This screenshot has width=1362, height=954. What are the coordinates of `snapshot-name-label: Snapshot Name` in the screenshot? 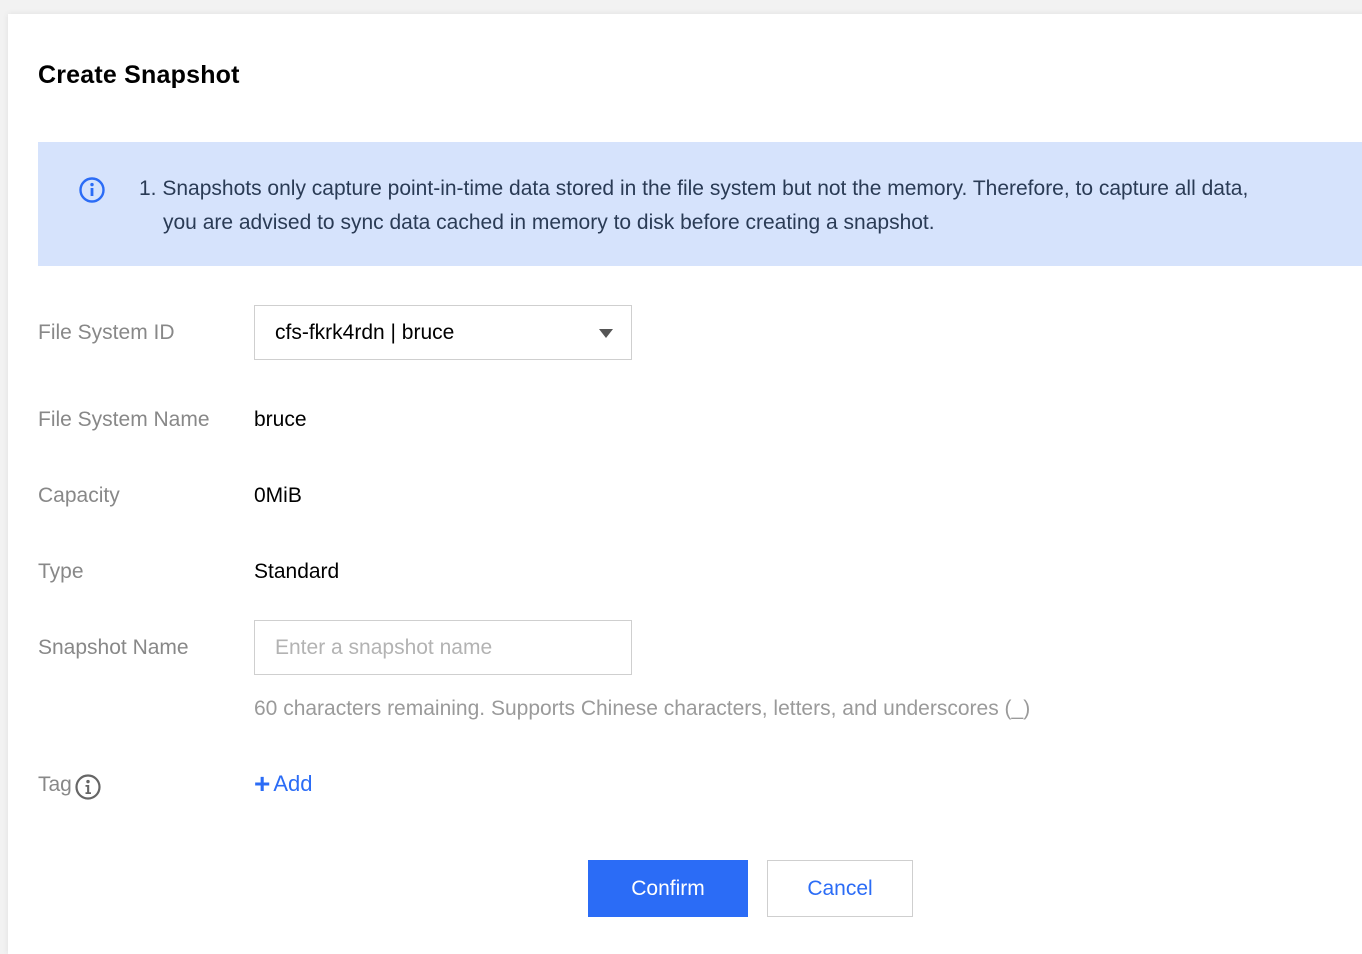 It's located at (113, 647).